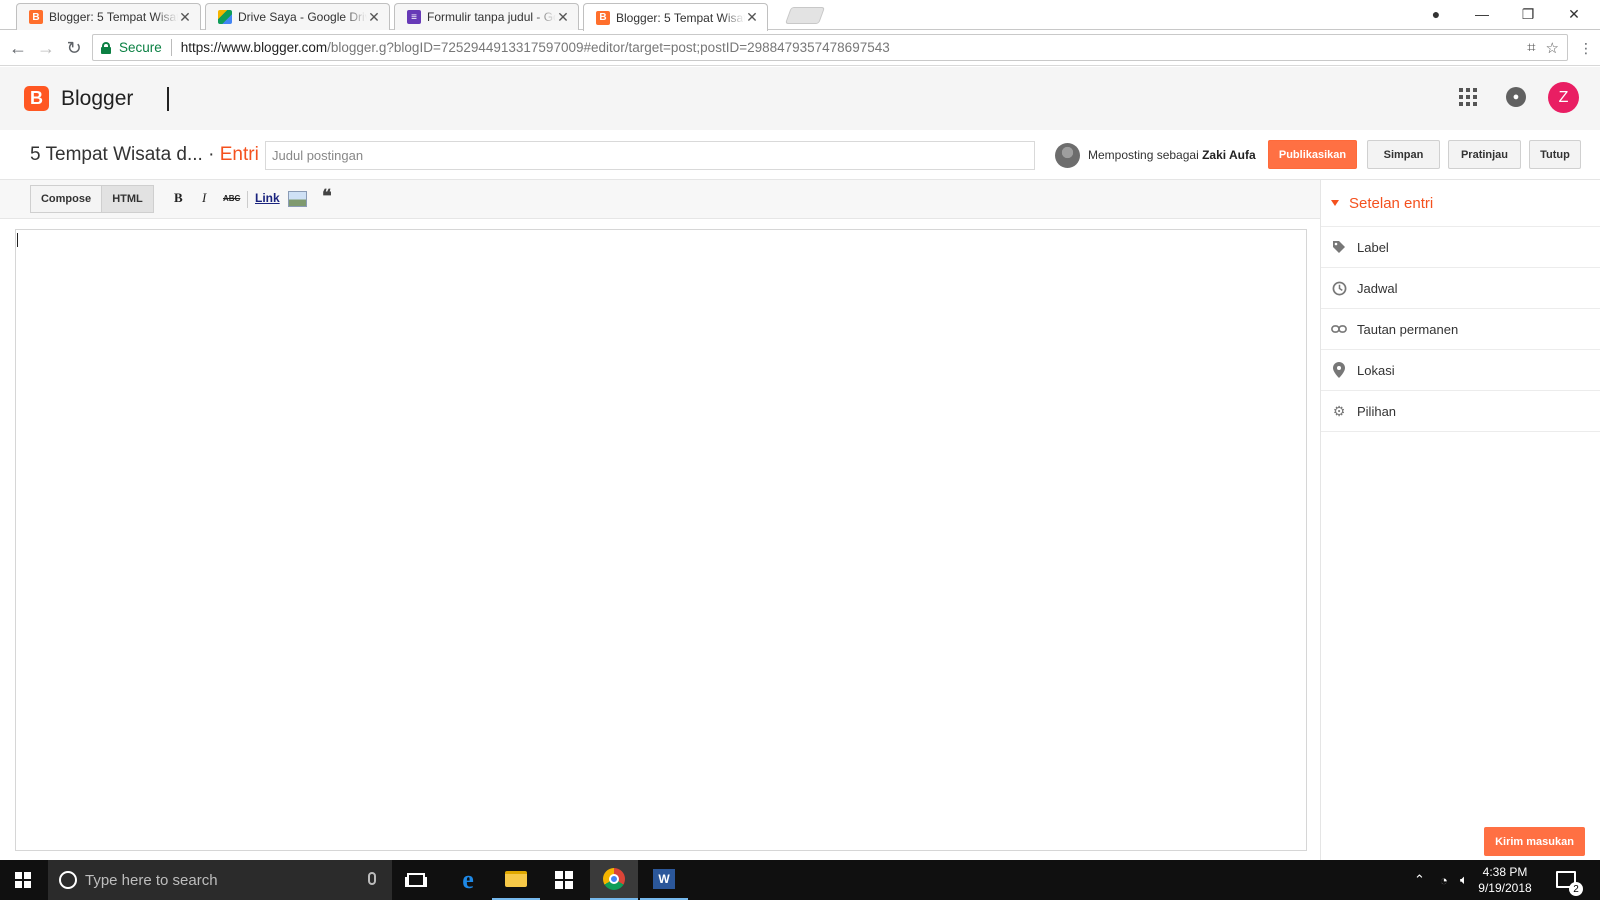  What do you see at coordinates (1444, 880) in the screenshot?
I see `network-icon: ◔` at bounding box center [1444, 880].